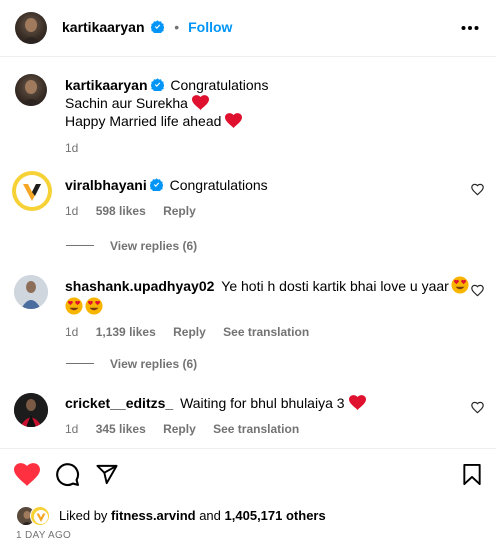 This screenshot has height=551, width=496. I want to click on caption-text-line1: Congratulations, so click(219, 85).